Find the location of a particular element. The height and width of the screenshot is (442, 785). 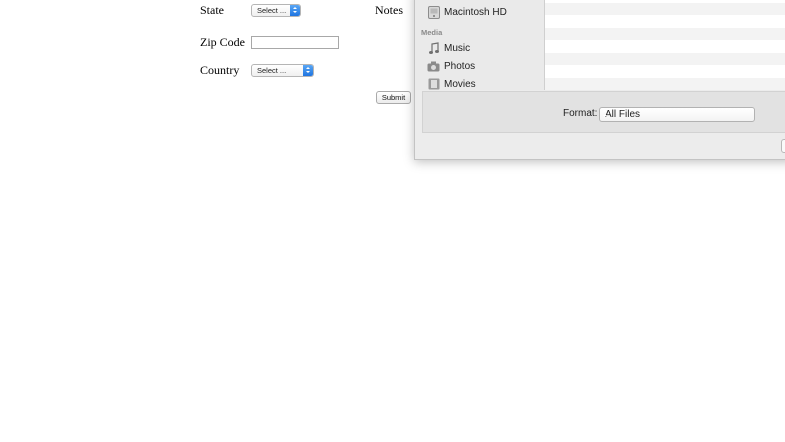

sidebar-item-label: Music is located at coordinates (457, 48).